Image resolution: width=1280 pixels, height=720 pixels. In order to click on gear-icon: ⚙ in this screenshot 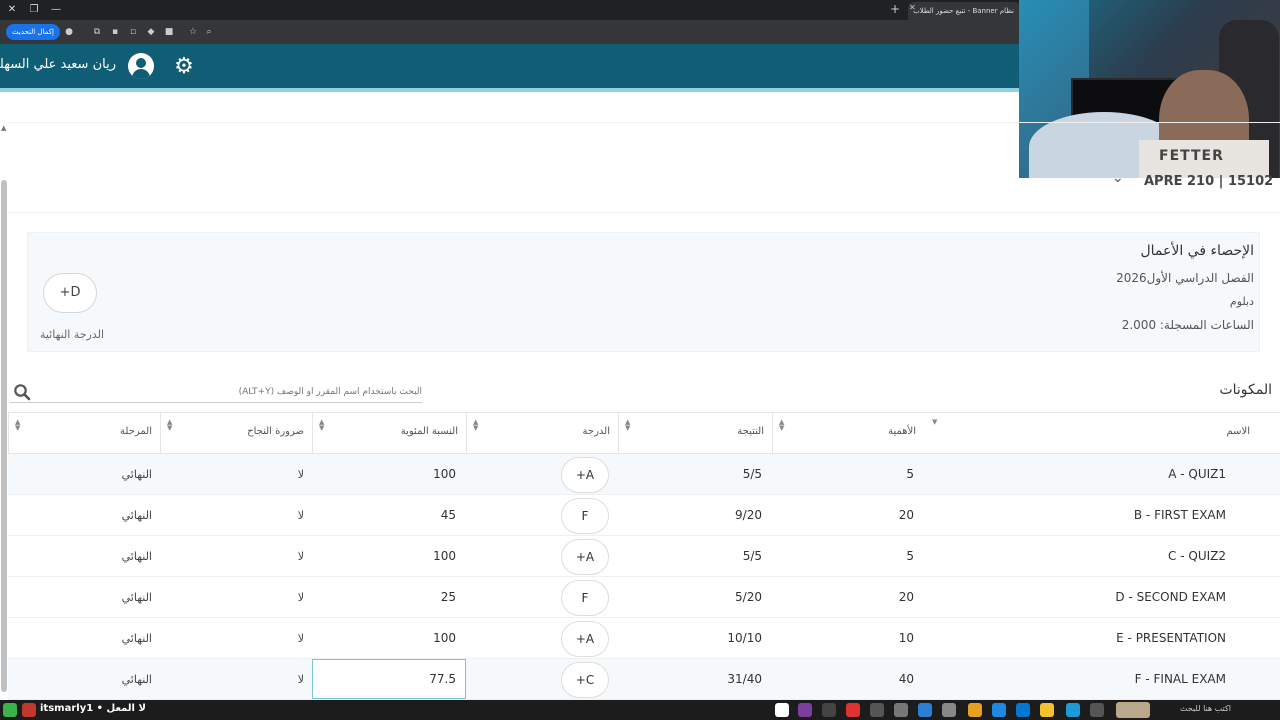, I will do `click(184, 67)`.